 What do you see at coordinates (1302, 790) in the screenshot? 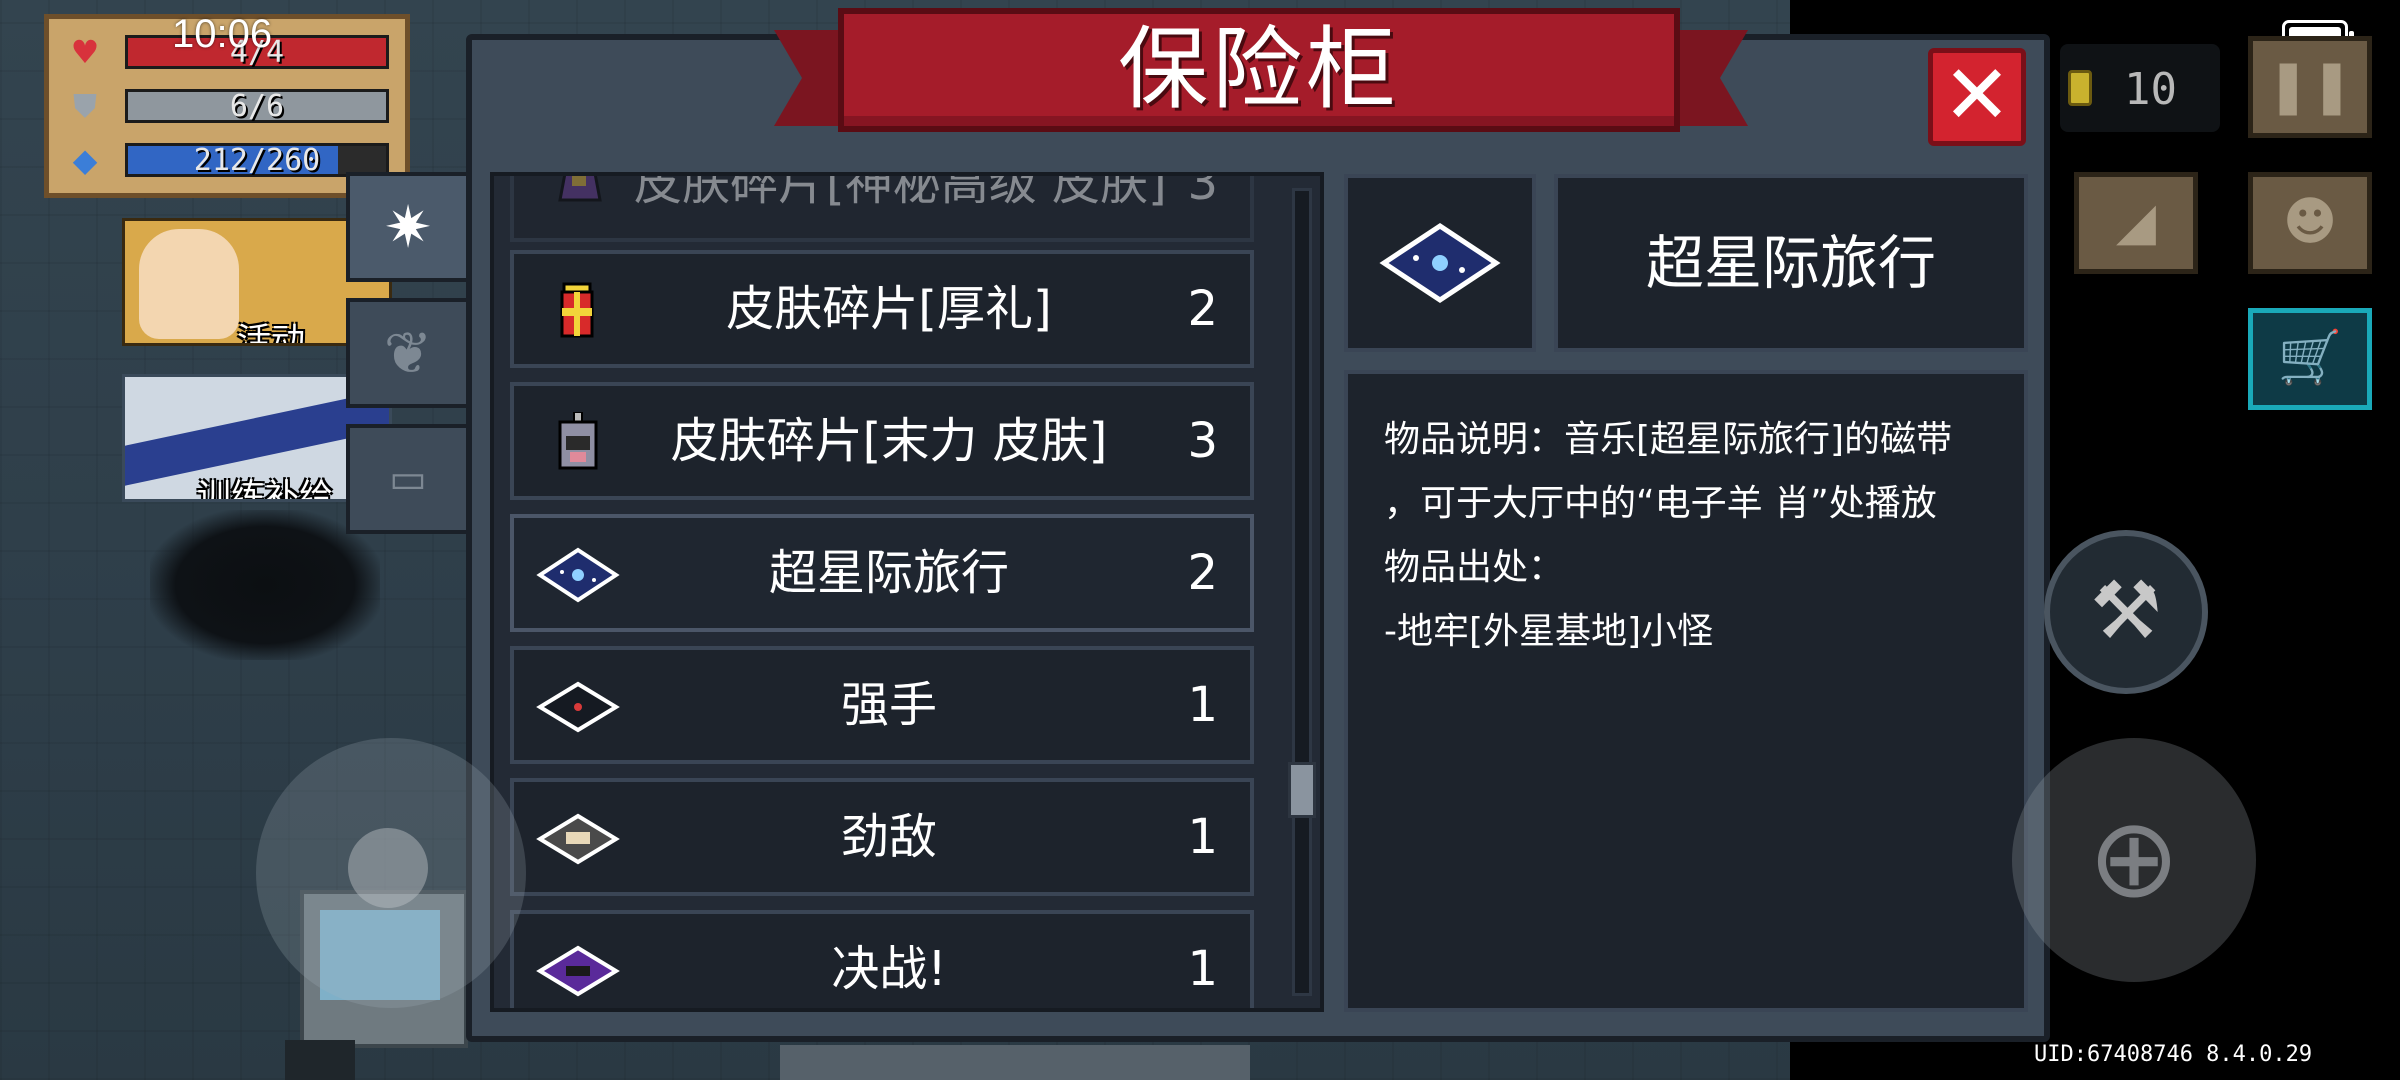
I see `list-scrollbar-thumb` at bounding box center [1302, 790].